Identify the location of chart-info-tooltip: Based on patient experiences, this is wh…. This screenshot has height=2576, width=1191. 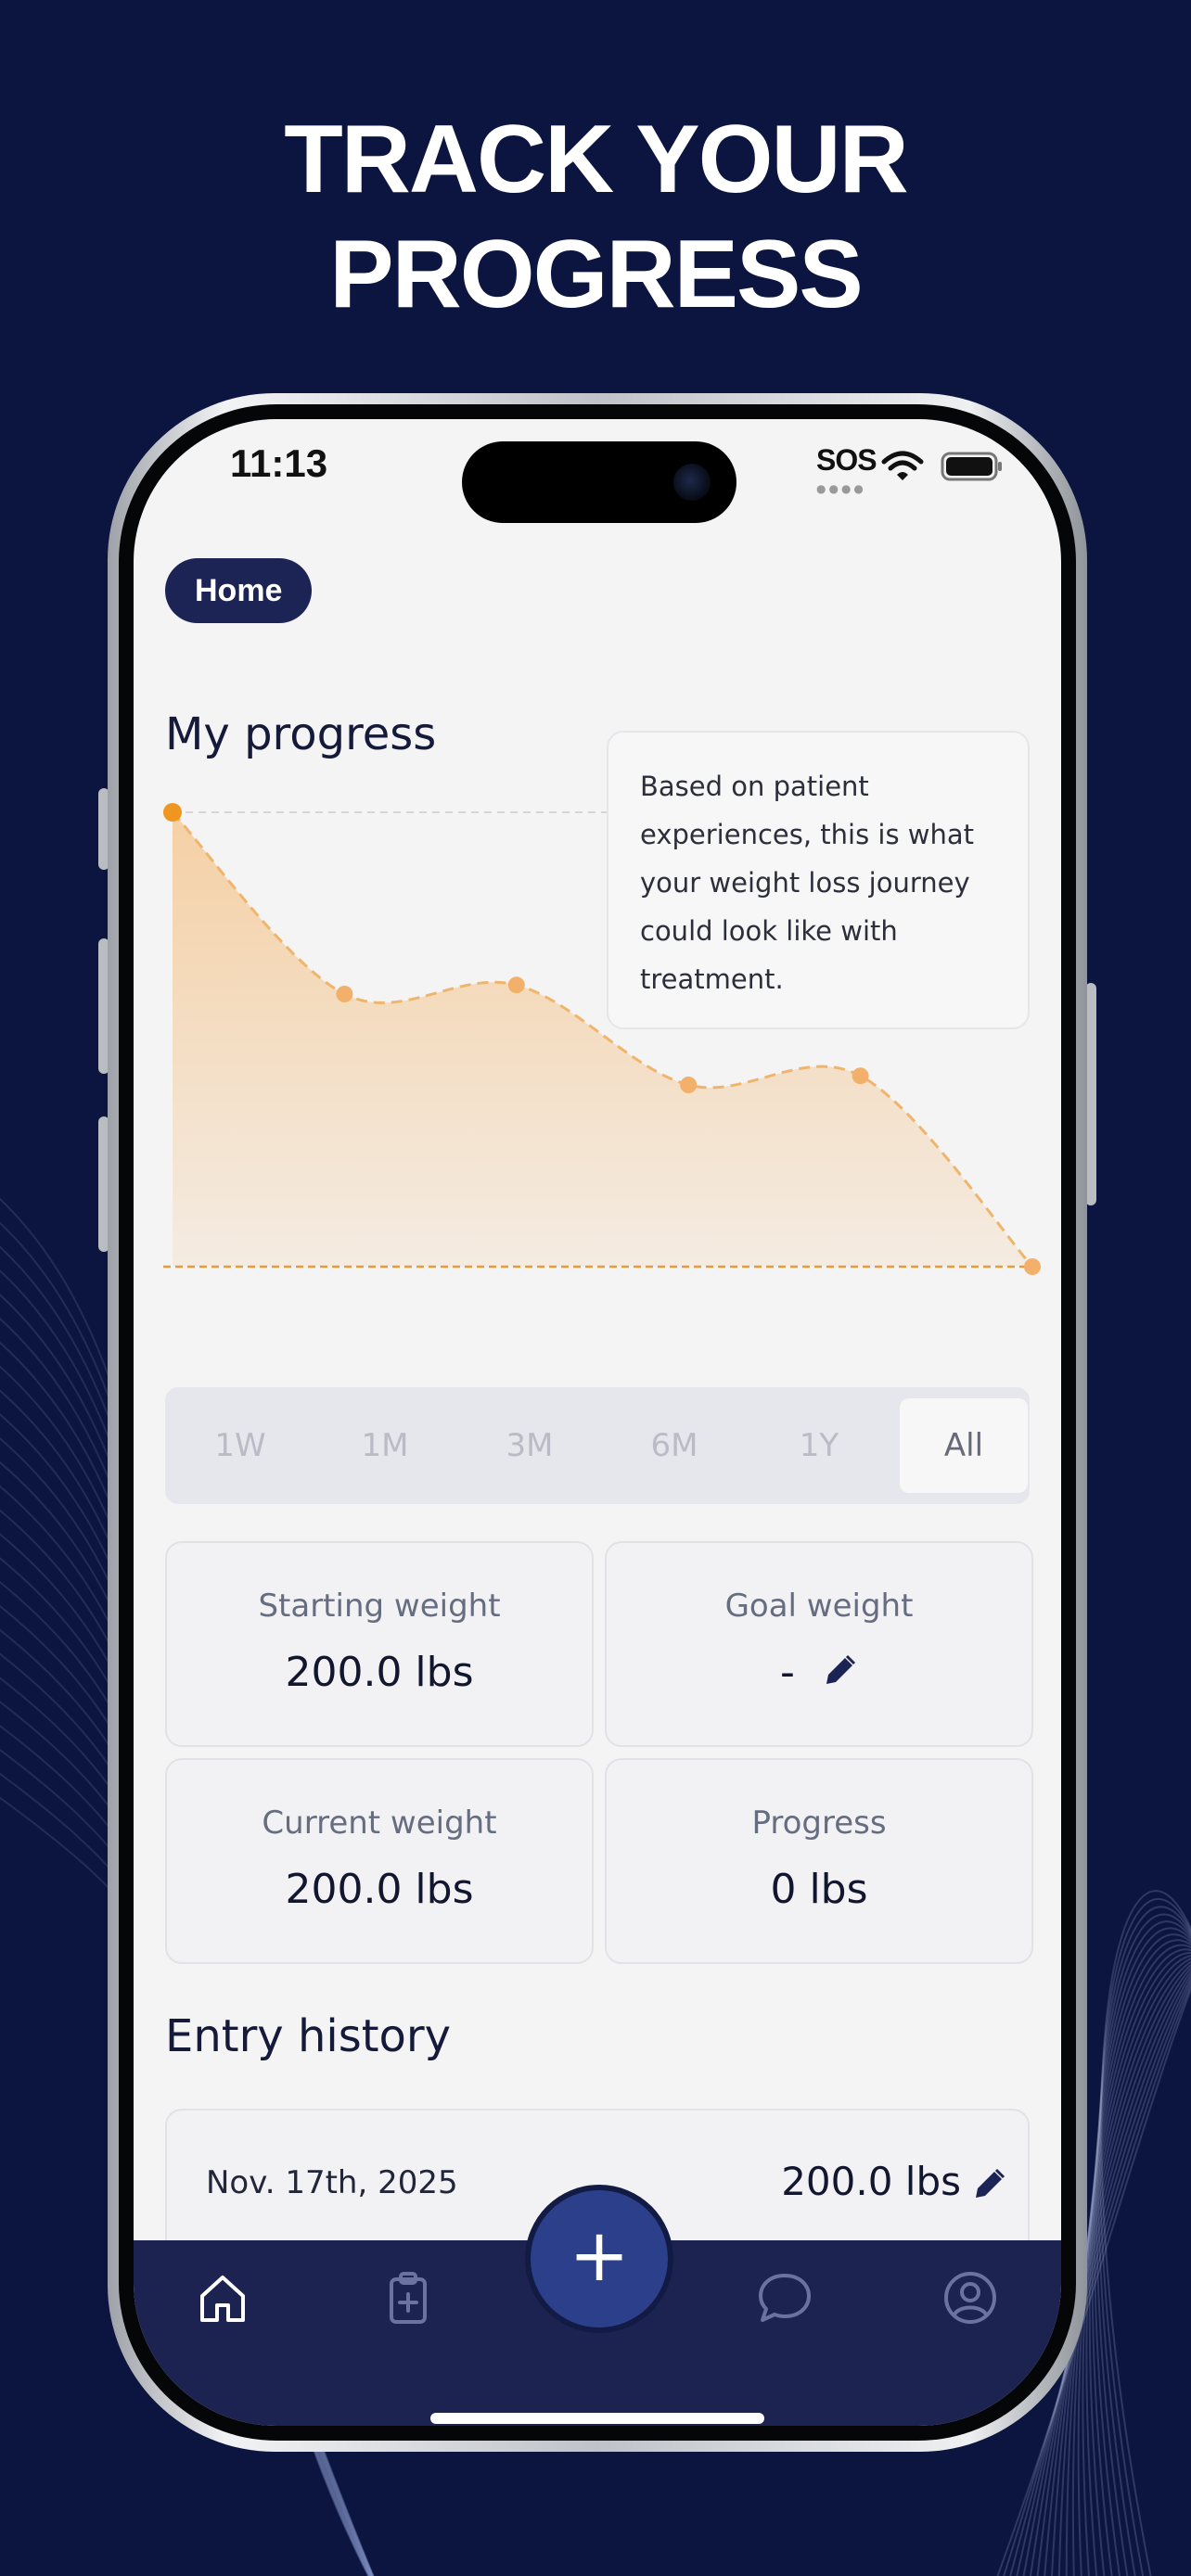
(818, 880).